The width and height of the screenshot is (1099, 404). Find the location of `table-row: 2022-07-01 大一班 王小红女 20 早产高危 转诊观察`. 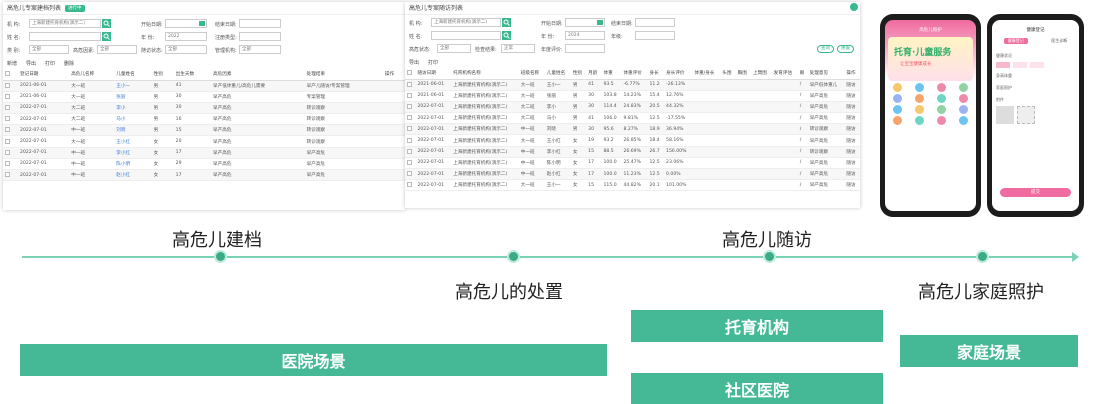

table-row: 2022-07-01 大一班 王小红女 20 早产高危 转诊观察 is located at coordinates (204, 141).